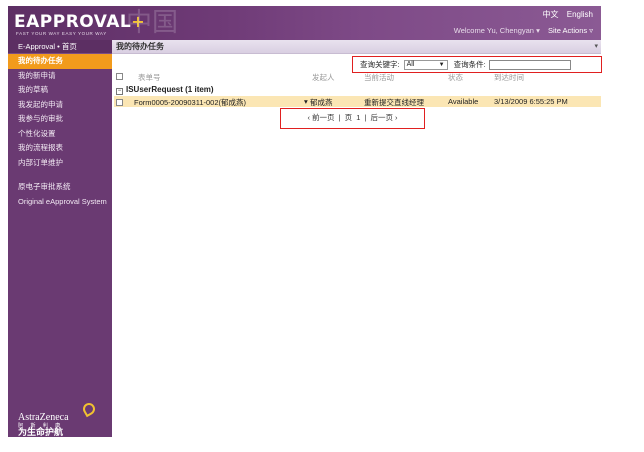 This screenshot has height=452, width=644. Describe the element at coordinates (170, 89) in the screenshot. I see `group-label: ISUserRequest (1 item)` at that location.